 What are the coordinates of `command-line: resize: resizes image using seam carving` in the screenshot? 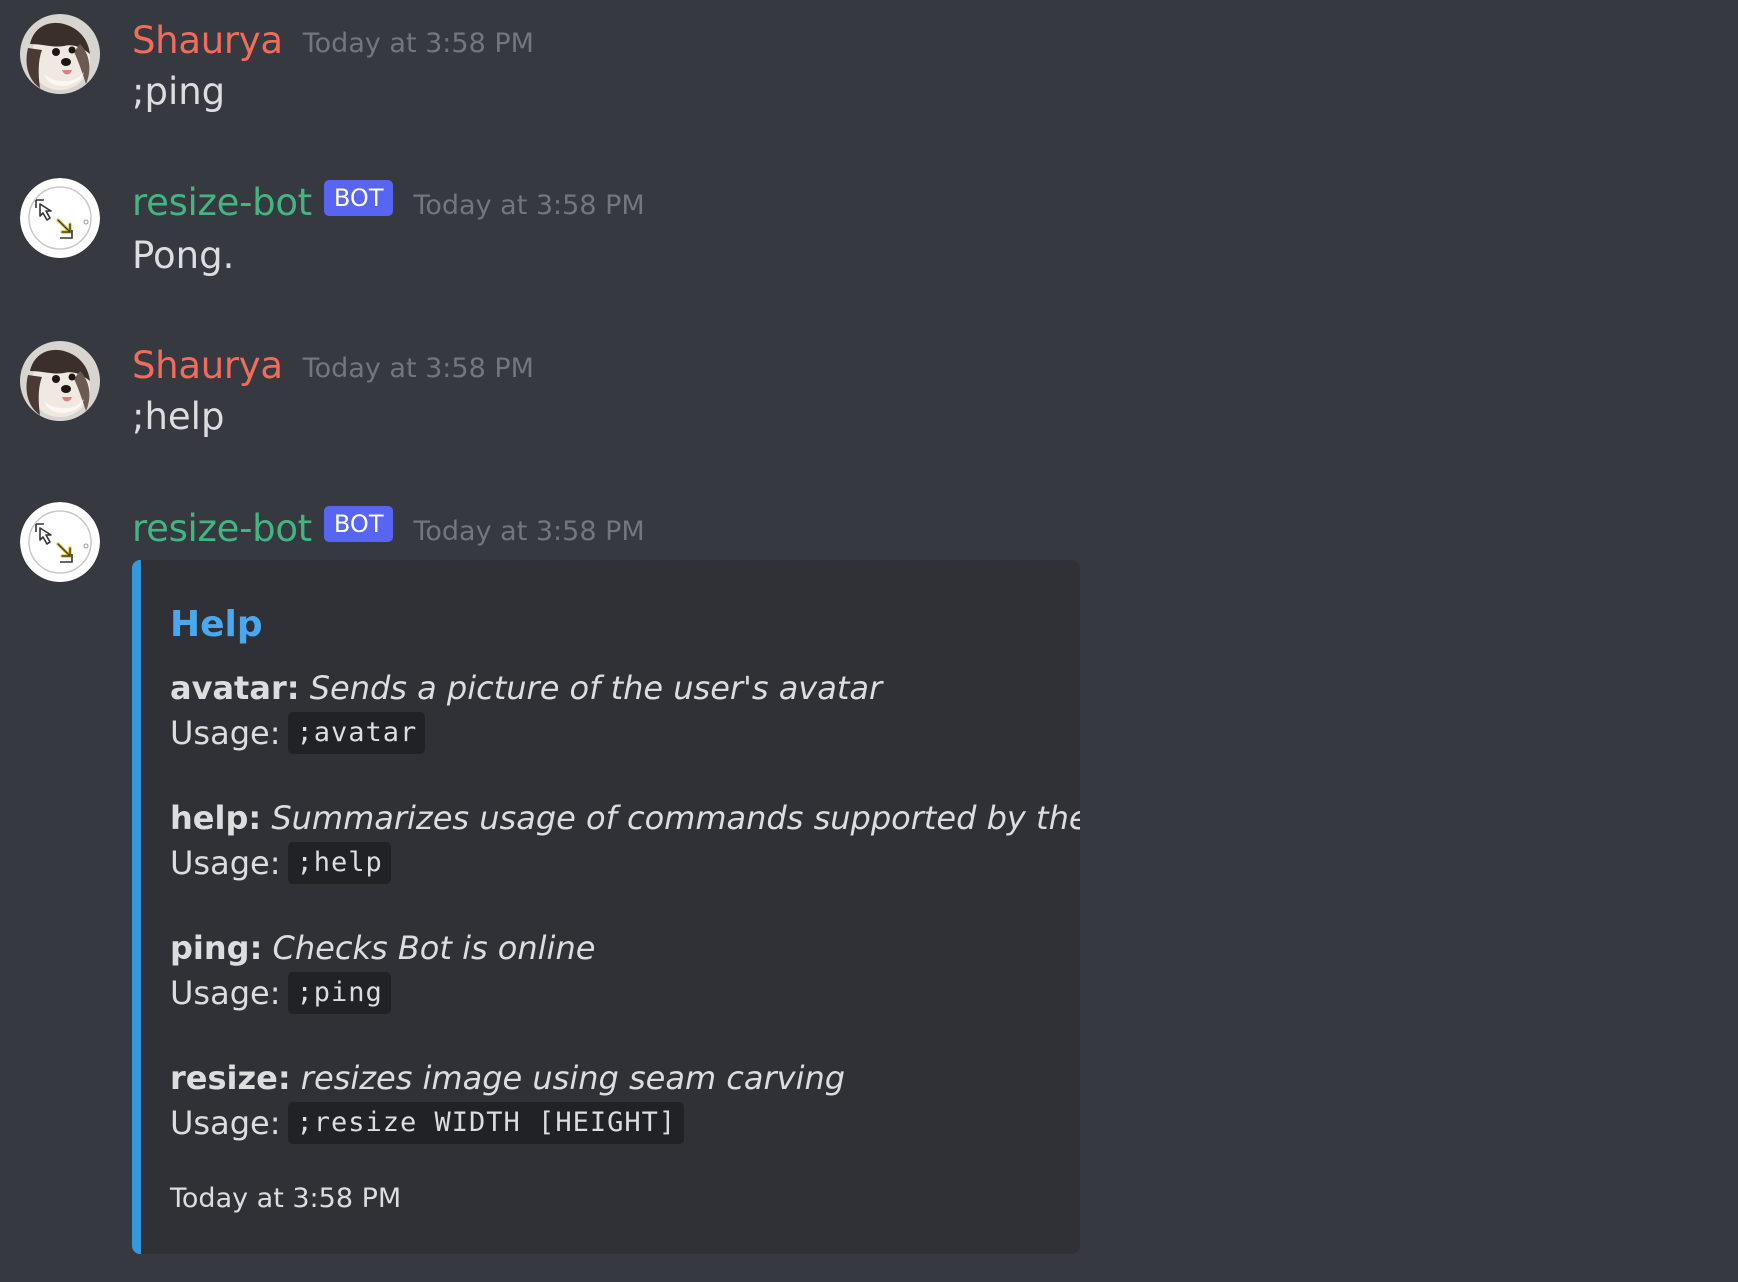 It's located at (613, 1078).